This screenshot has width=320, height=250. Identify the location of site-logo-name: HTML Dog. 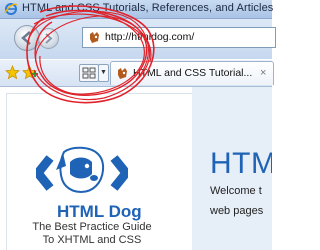
(107, 212).